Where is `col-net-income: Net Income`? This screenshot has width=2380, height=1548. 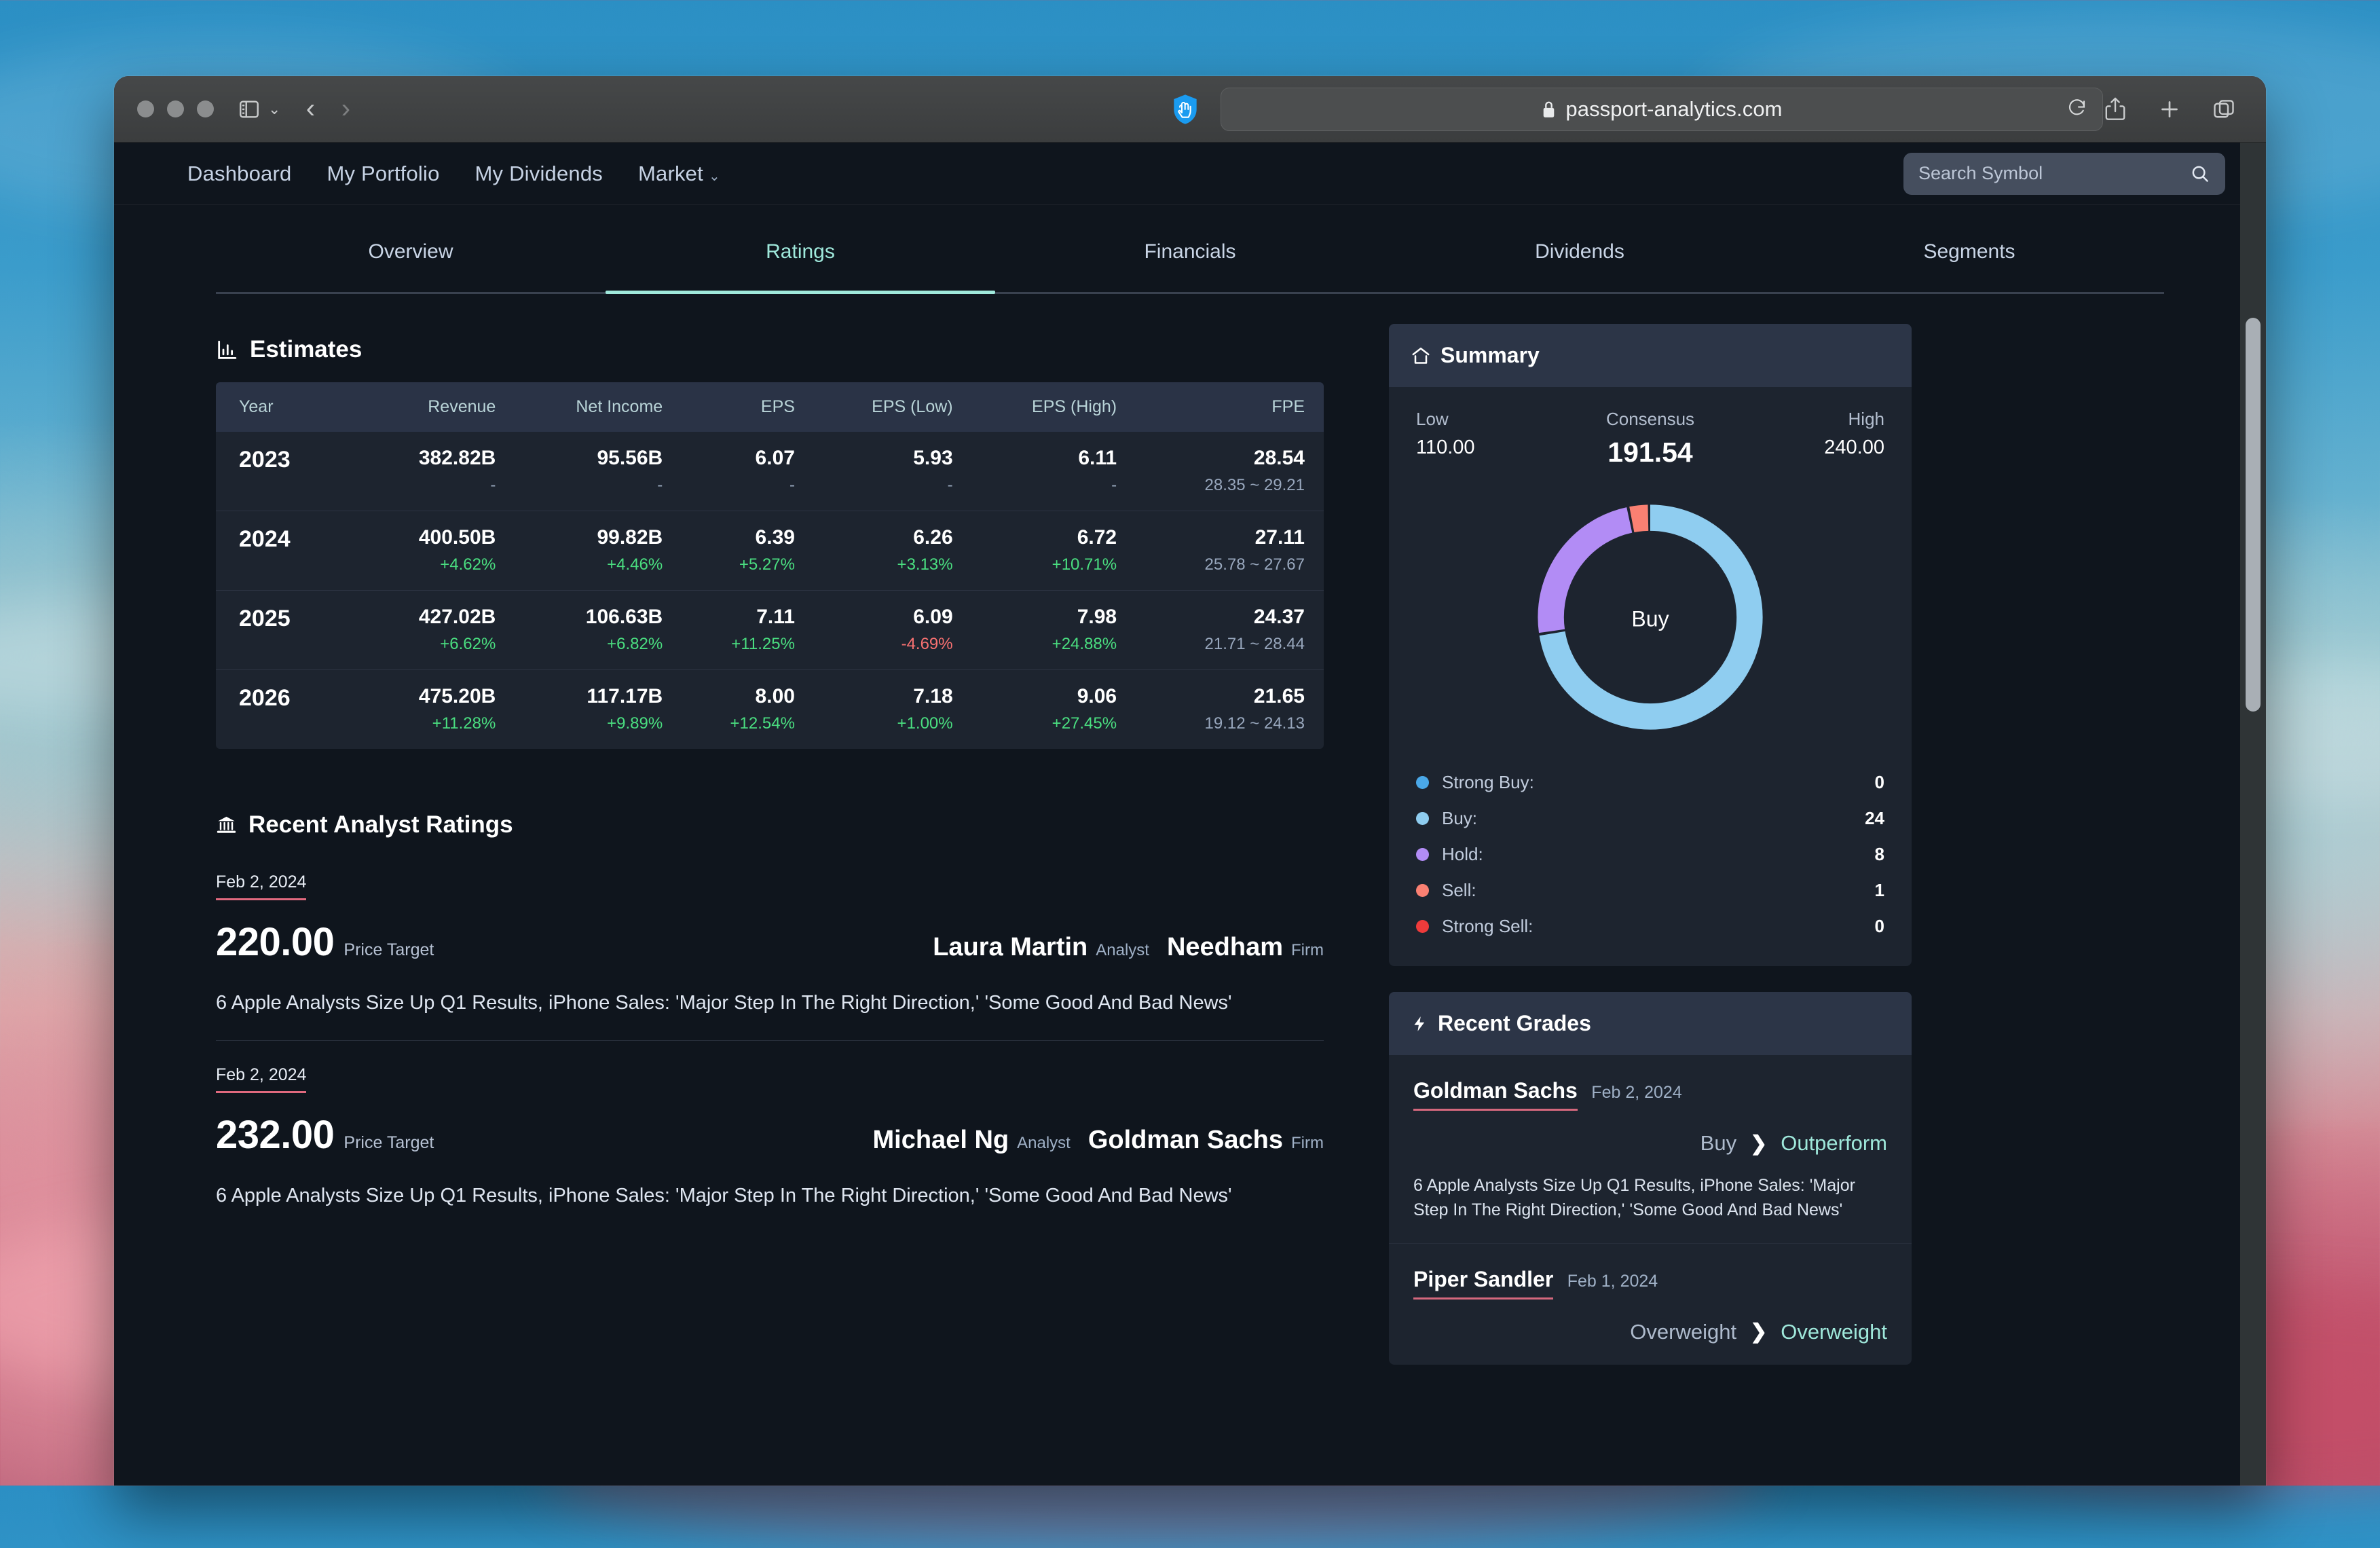 col-net-income: Net Income is located at coordinates (598, 407).